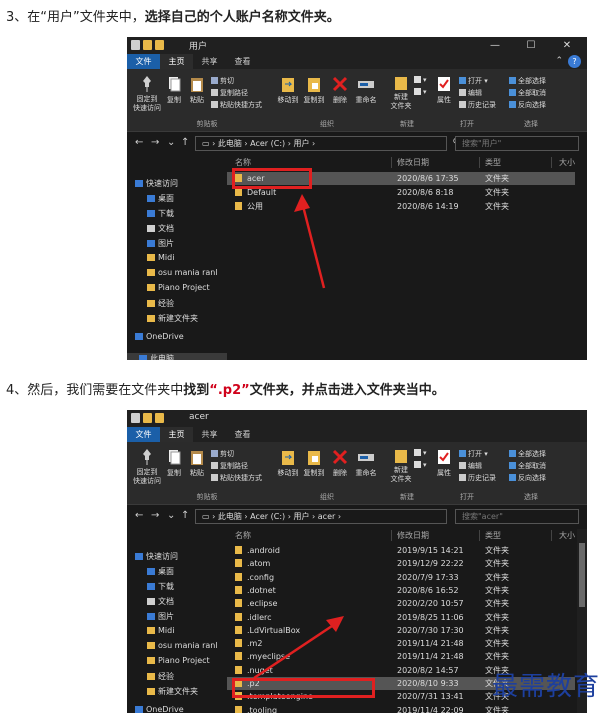 Image resolution: width=614 pixels, height=713 pixels. Describe the element at coordinates (171, 515) in the screenshot. I see `recent-dropdown-icon: ⌄` at that location.